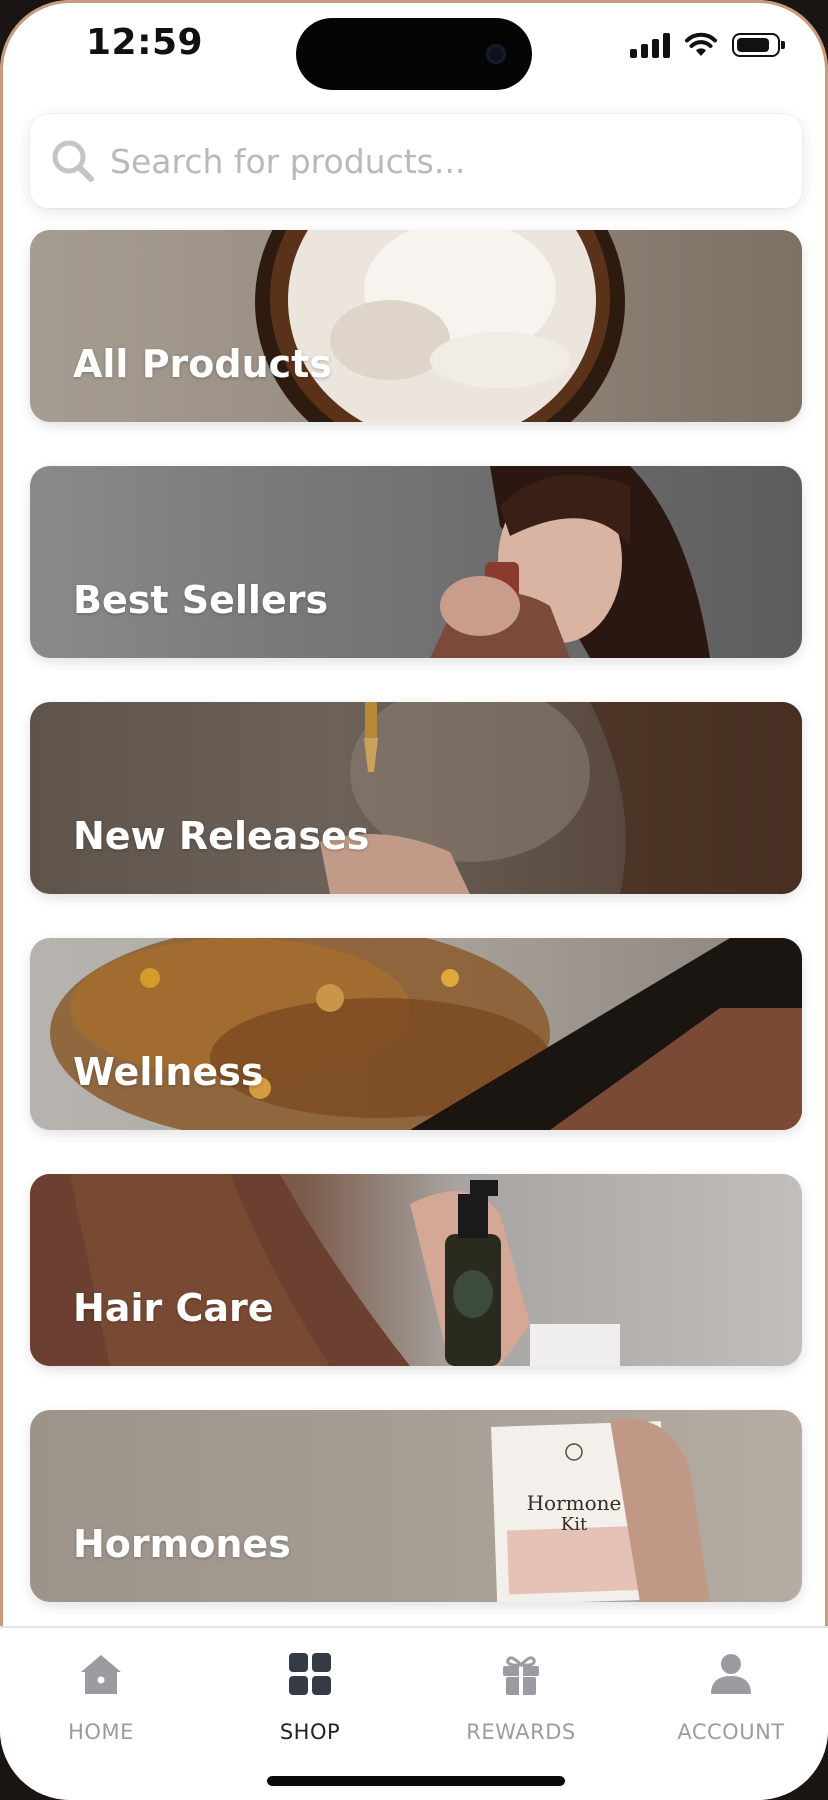  What do you see at coordinates (574, 1503) in the screenshot?
I see `svg-text: Hormone` at bounding box center [574, 1503].